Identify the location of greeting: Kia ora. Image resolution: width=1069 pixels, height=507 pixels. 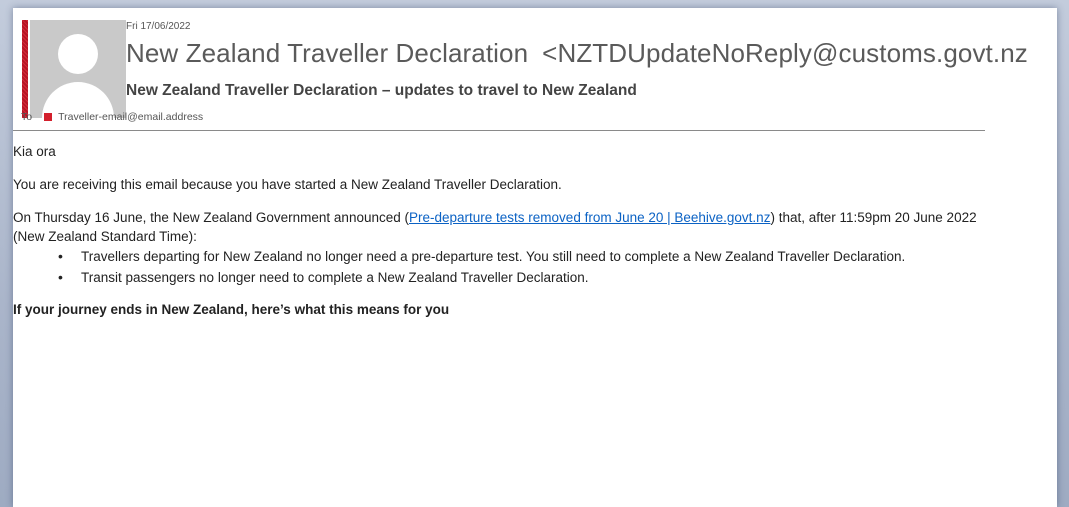
(34, 151).